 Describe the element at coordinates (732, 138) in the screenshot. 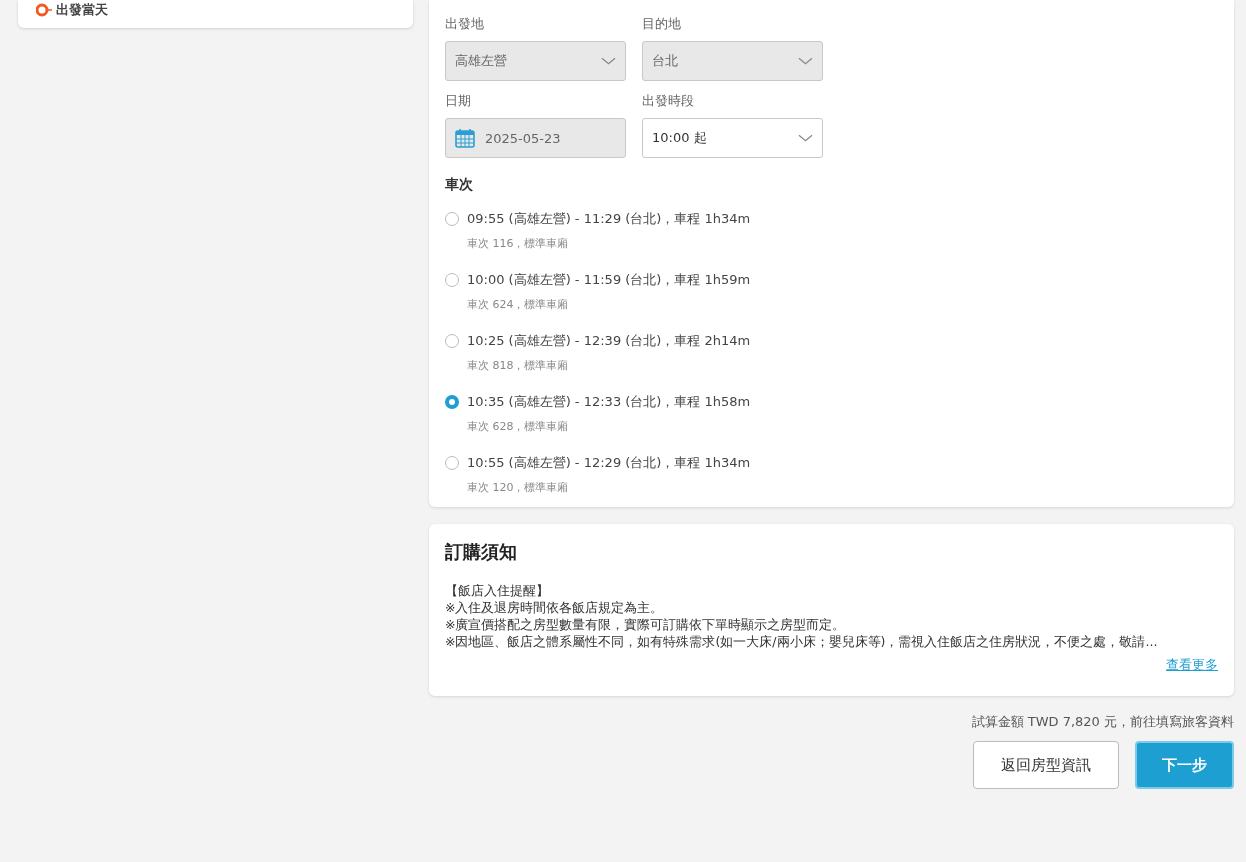

I see `select-field: 10:00 起` at that location.